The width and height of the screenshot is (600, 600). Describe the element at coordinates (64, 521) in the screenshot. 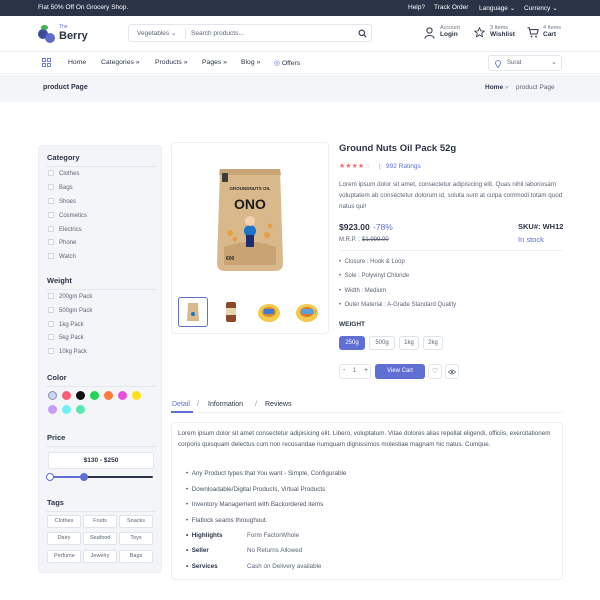

I see `tag-chip: Clothes` at that location.